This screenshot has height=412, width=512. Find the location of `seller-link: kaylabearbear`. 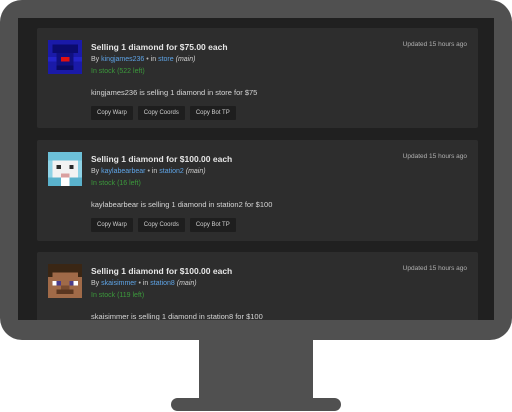

seller-link: kaylabearbear is located at coordinates (123, 171).